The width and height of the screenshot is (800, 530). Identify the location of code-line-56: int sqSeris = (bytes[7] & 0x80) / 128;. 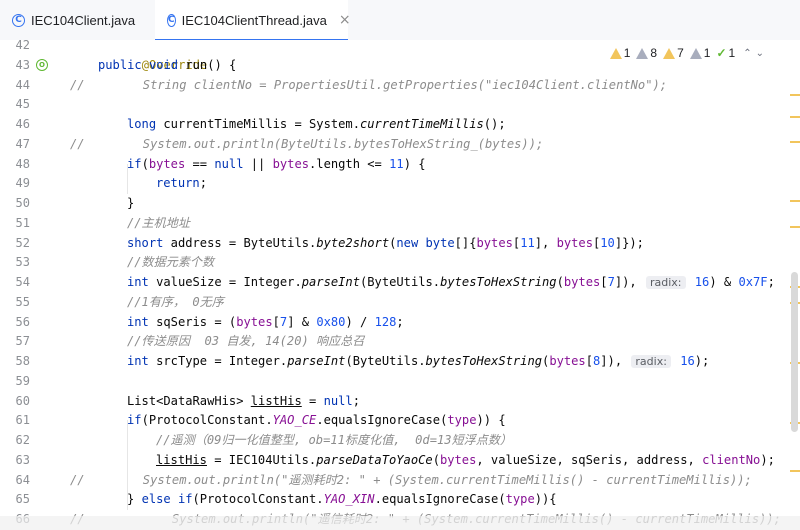
(265, 323).